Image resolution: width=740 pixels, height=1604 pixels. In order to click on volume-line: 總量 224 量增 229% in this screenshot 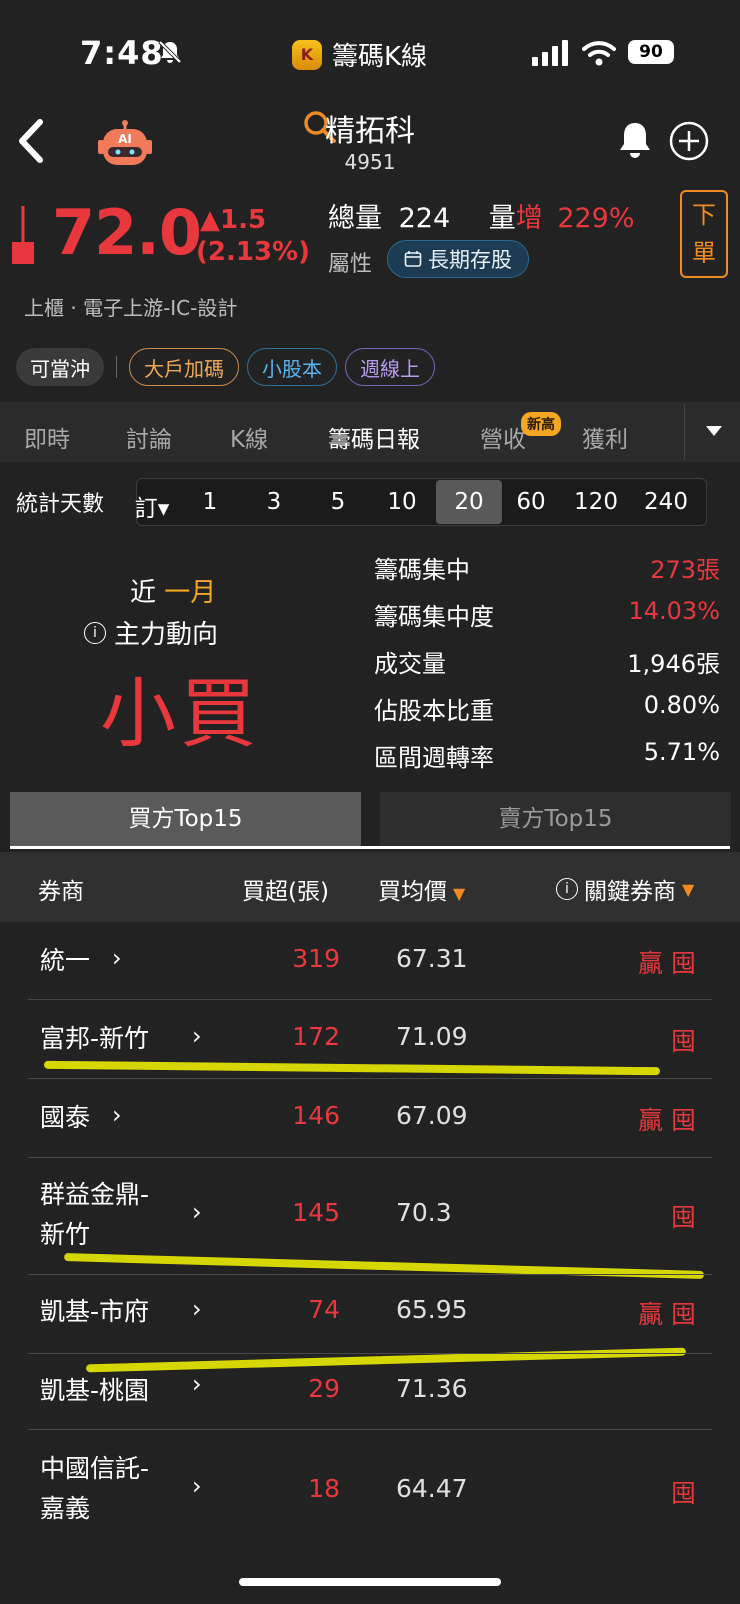, I will do `click(481, 215)`.